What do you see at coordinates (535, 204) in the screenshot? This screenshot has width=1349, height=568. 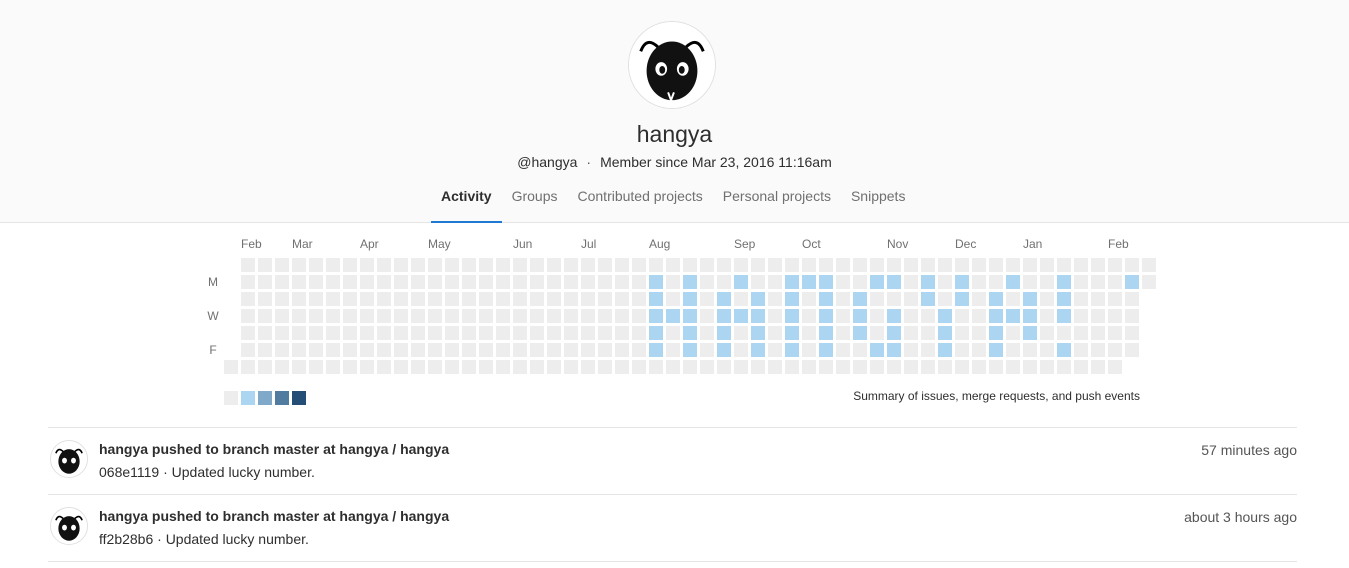 I see `tab-groups: Groups` at bounding box center [535, 204].